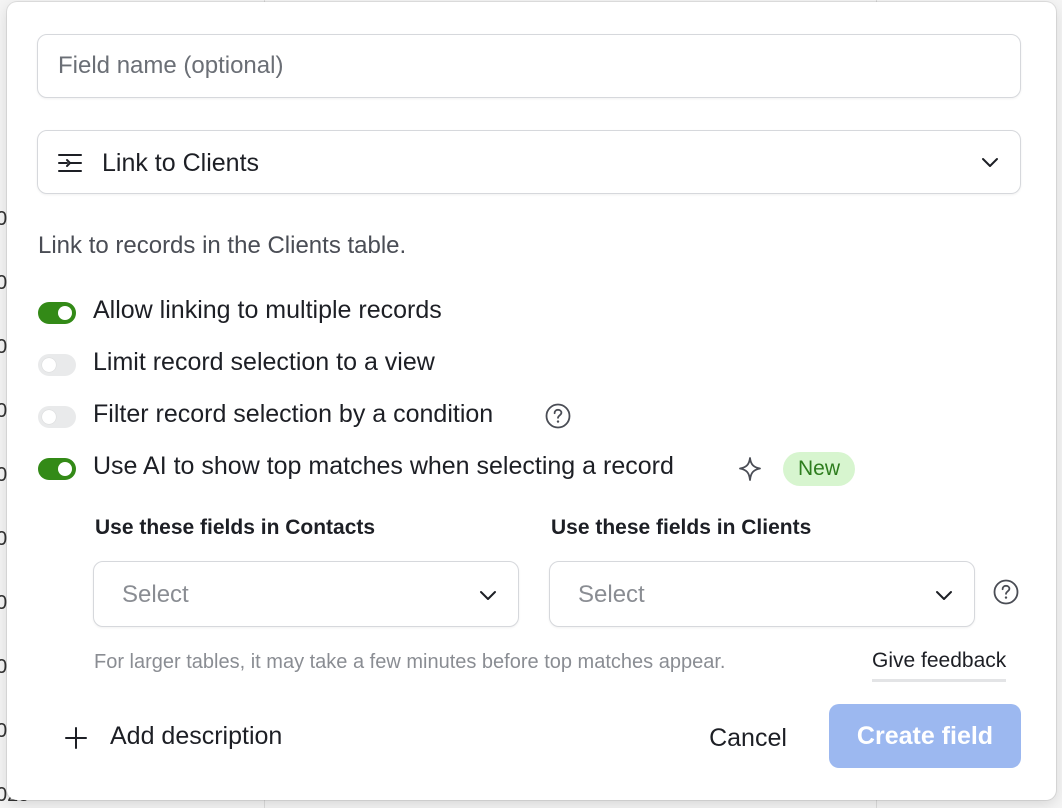 The width and height of the screenshot is (1062, 808). I want to click on cancel-button: Cancel, so click(748, 738).